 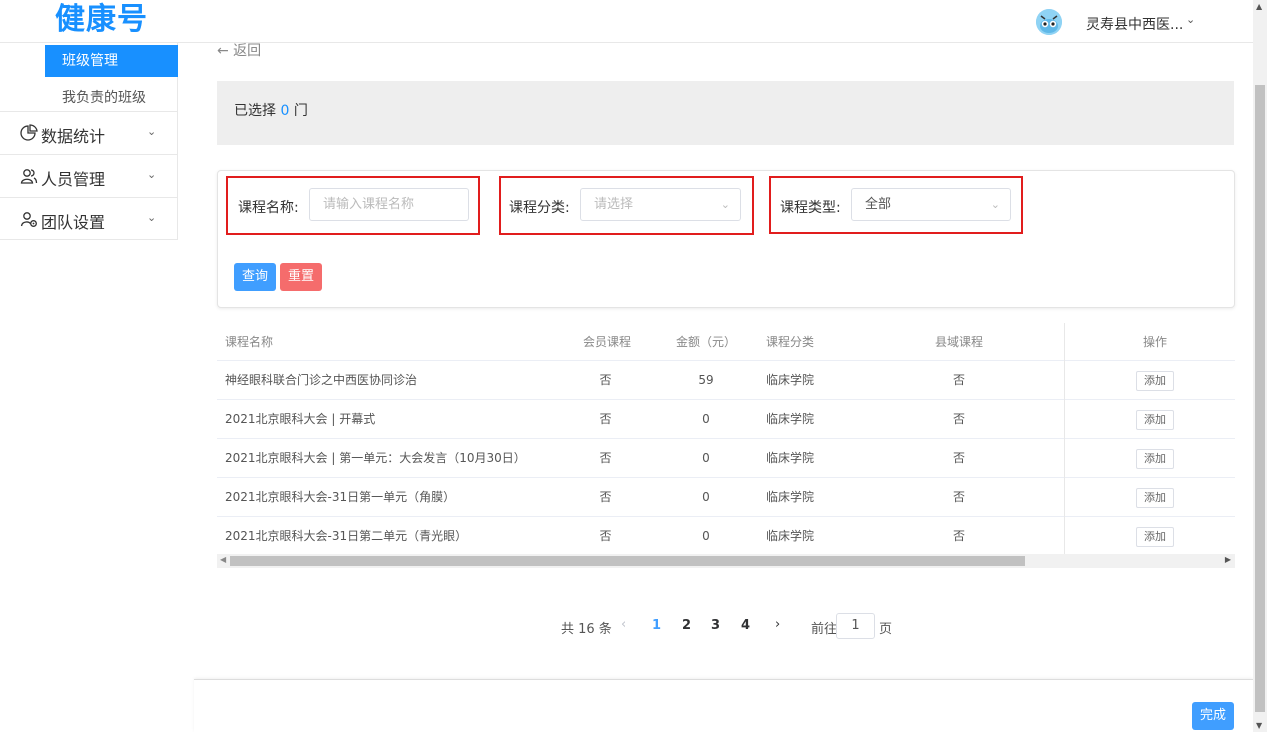 I want to click on table-row: 神经眼科联合门诊之中西医协同诊治 否 59 临床学院 否 添加, so click(x=726, y=380).